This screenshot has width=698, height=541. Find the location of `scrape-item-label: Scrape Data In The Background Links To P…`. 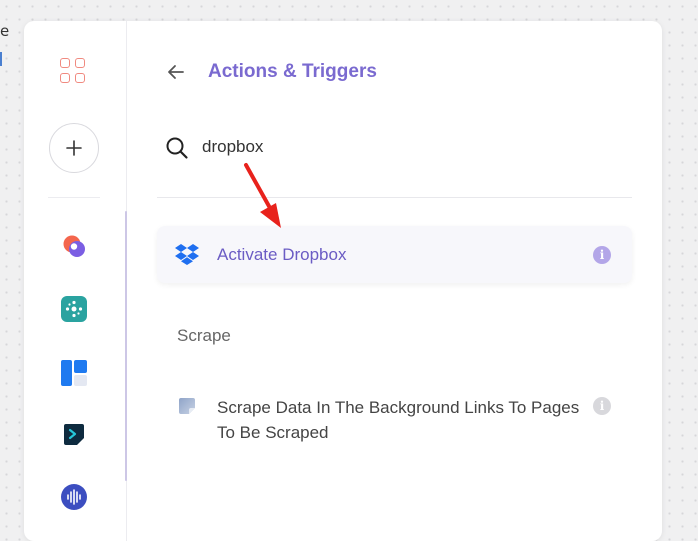

scrape-item-label: Scrape Data In The Background Links To P… is located at coordinates (398, 420).